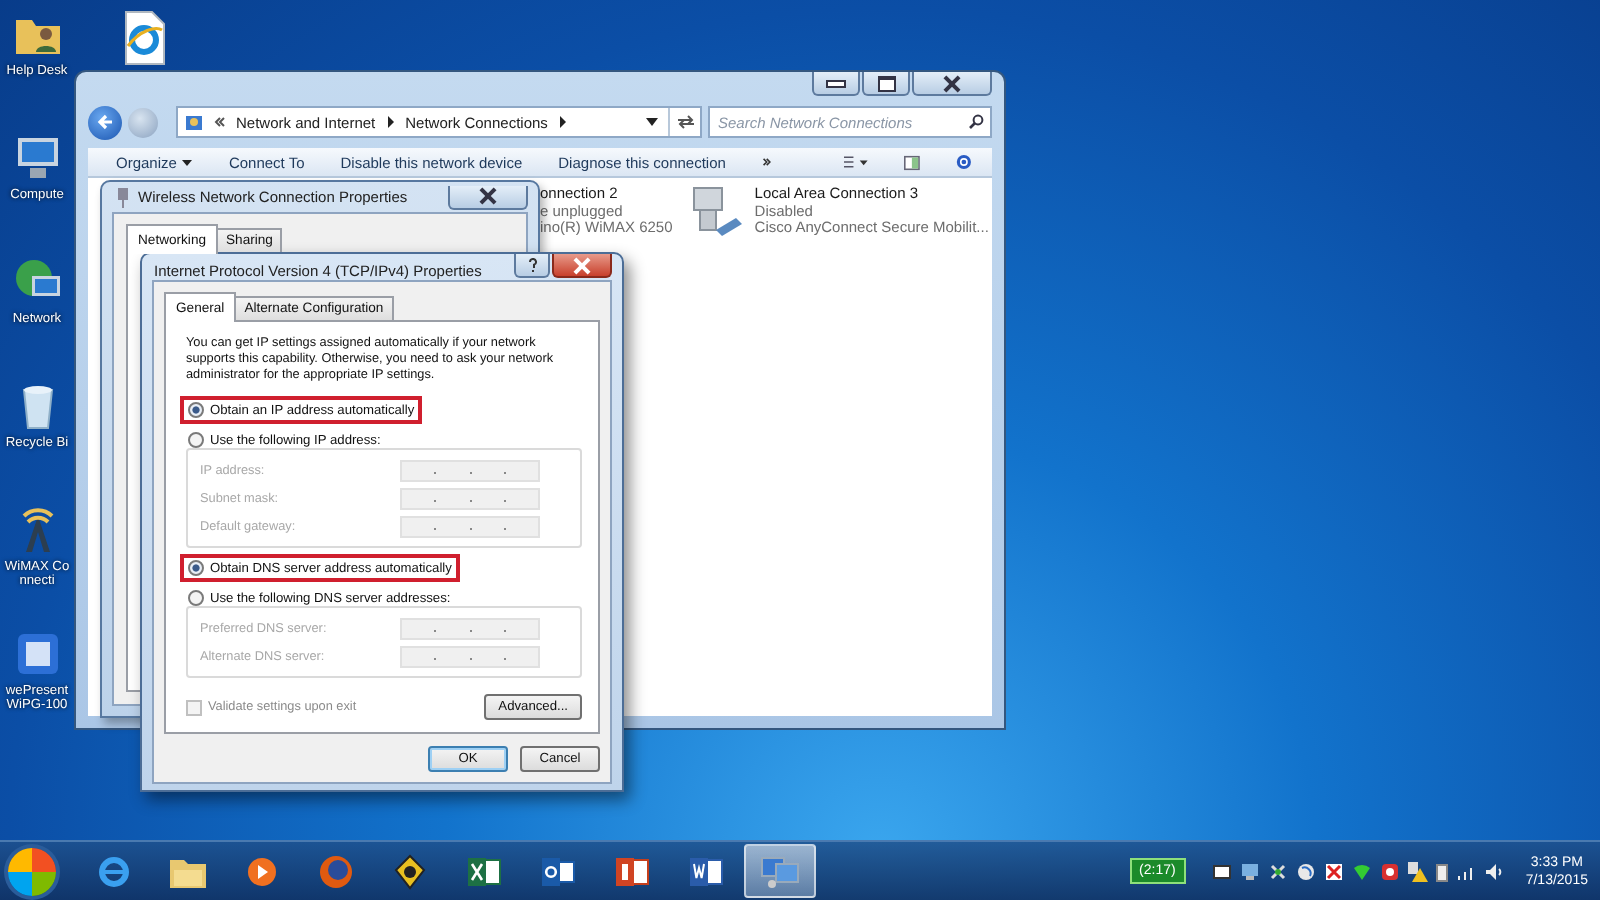 Image resolution: width=1600 pixels, height=900 pixels. I want to click on play-icon, so click(262, 871).